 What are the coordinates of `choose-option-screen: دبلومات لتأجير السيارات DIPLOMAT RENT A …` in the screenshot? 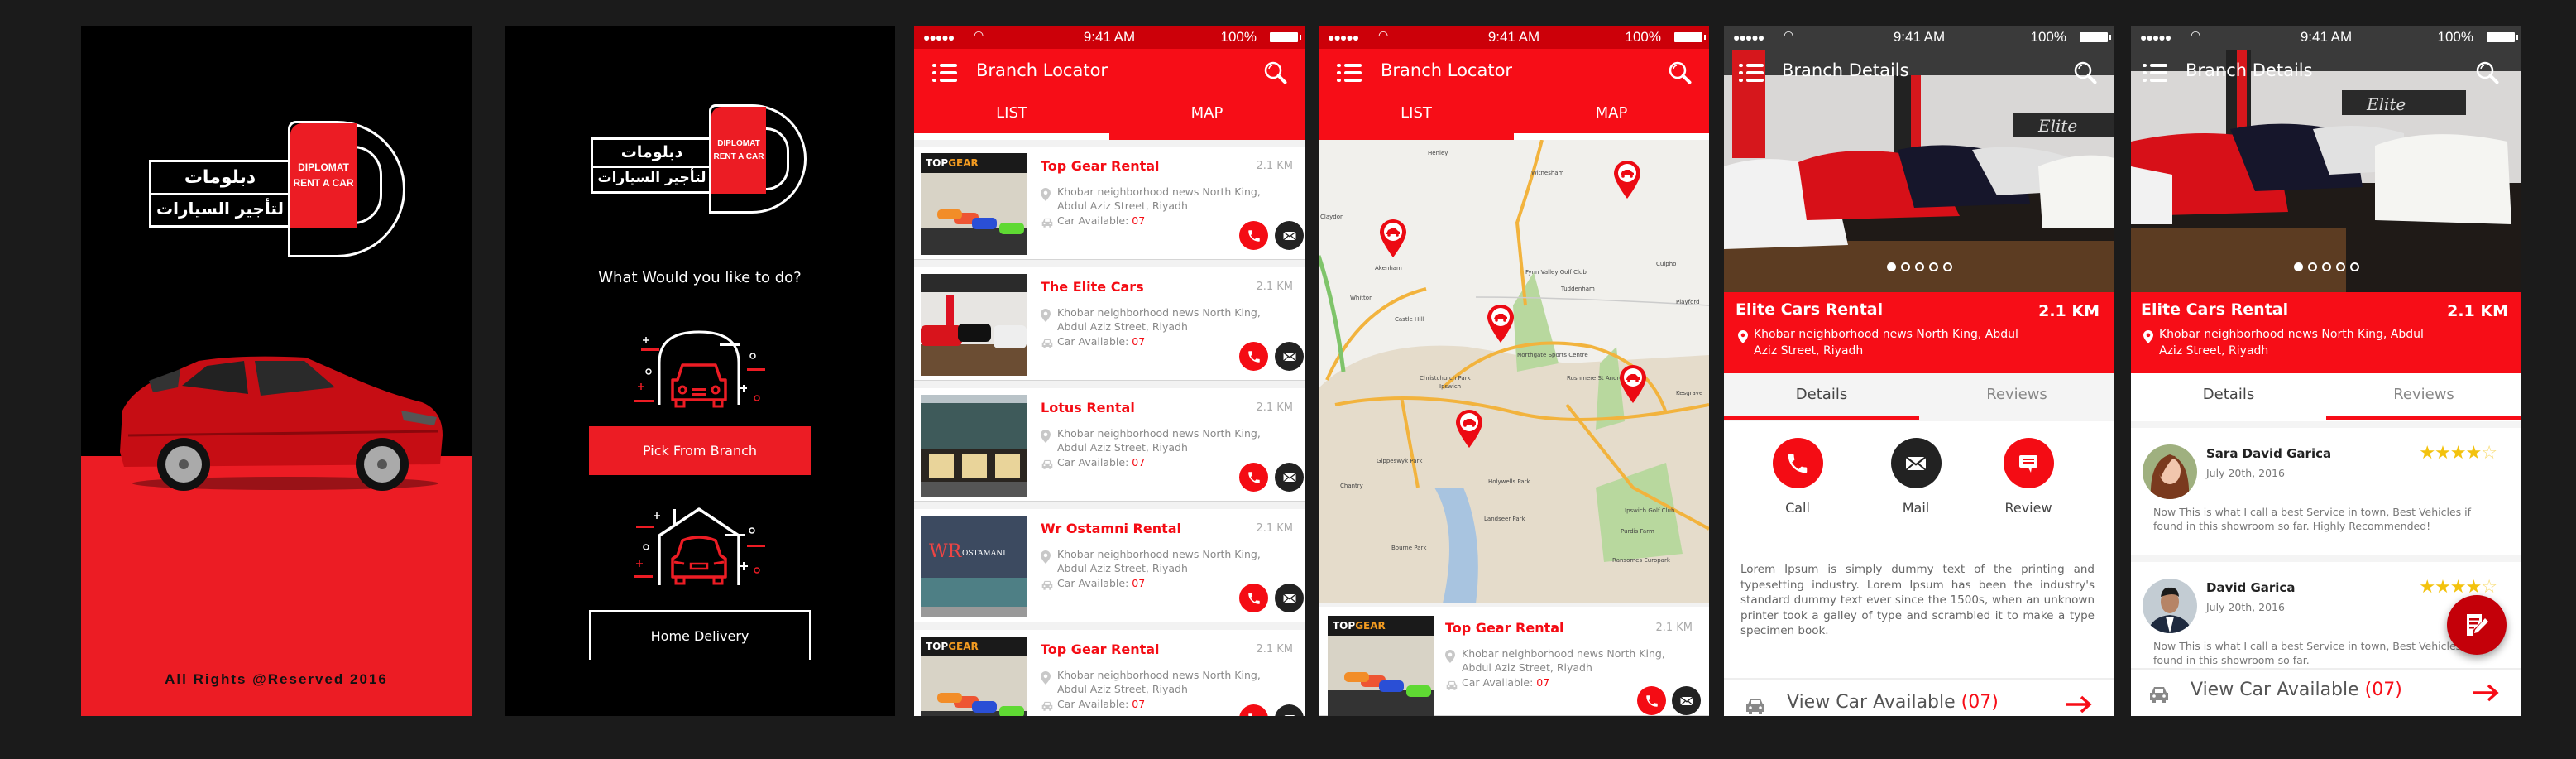 It's located at (700, 371).